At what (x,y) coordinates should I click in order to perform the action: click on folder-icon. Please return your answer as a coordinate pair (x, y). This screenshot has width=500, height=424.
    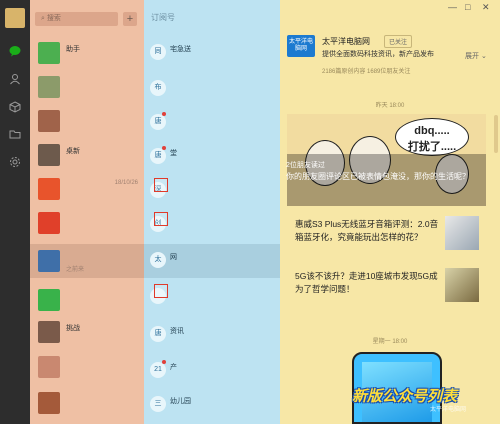
    Looking at the image, I should click on (15, 134).